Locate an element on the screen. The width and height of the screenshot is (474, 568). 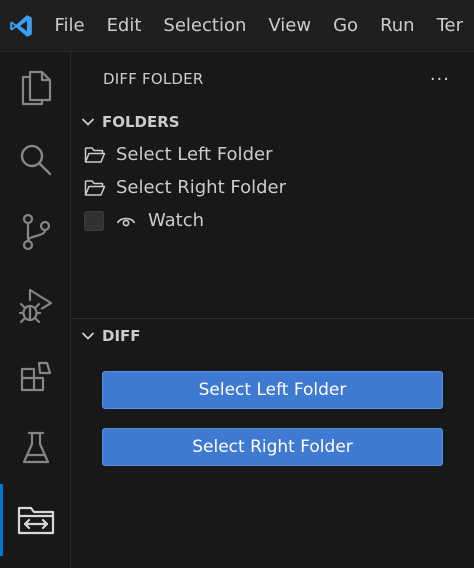
menu-view: View is located at coordinates (289, 25).